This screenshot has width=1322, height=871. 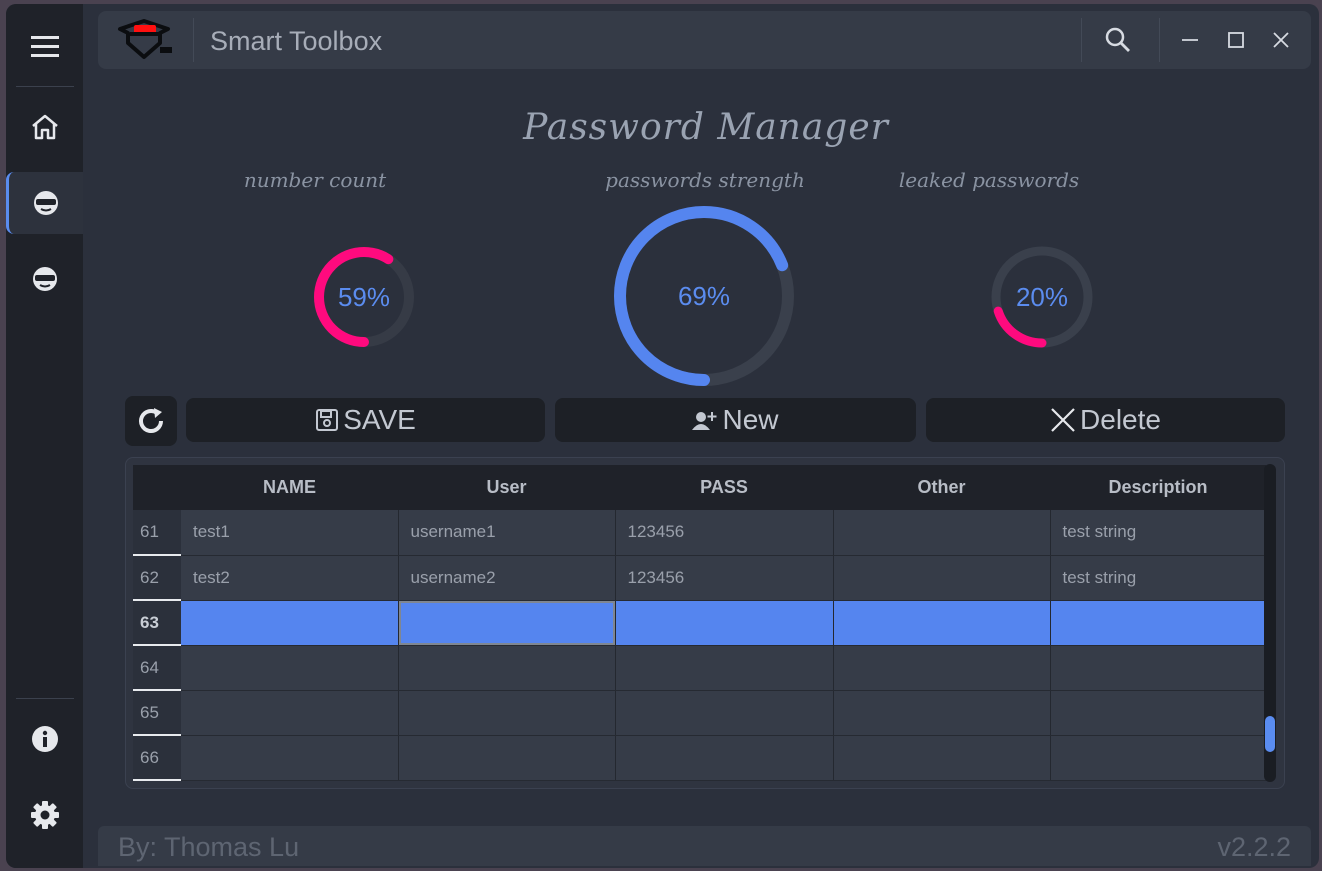 What do you see at coordinates (1042, 297) in the screenshot?
I see `gauge-leaked-passwords: 20%` at bounding box center [1042, 297].